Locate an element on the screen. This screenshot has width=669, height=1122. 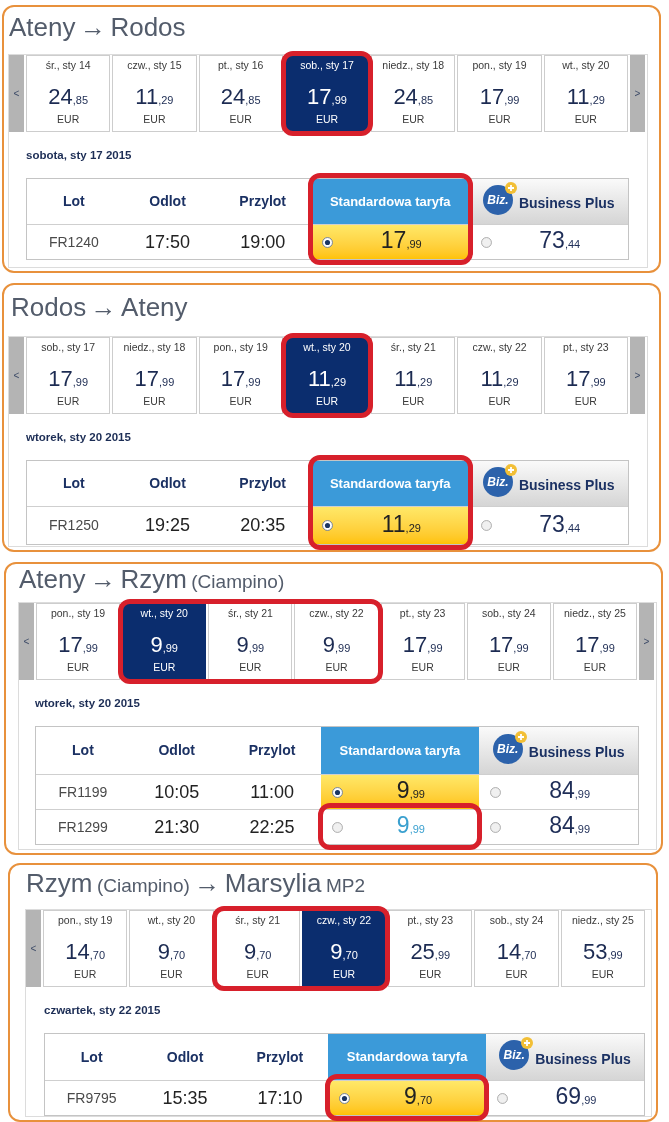
date-label: pt., sty 23 is located at coordinates (586, 347).